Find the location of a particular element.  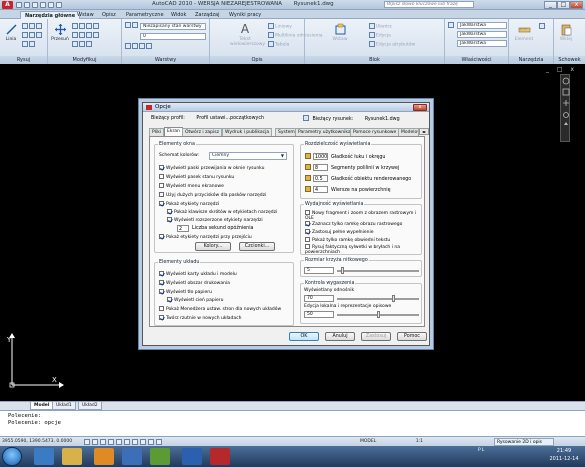

tab-parametric: Parametryczne is located at coordinates (145, 15).